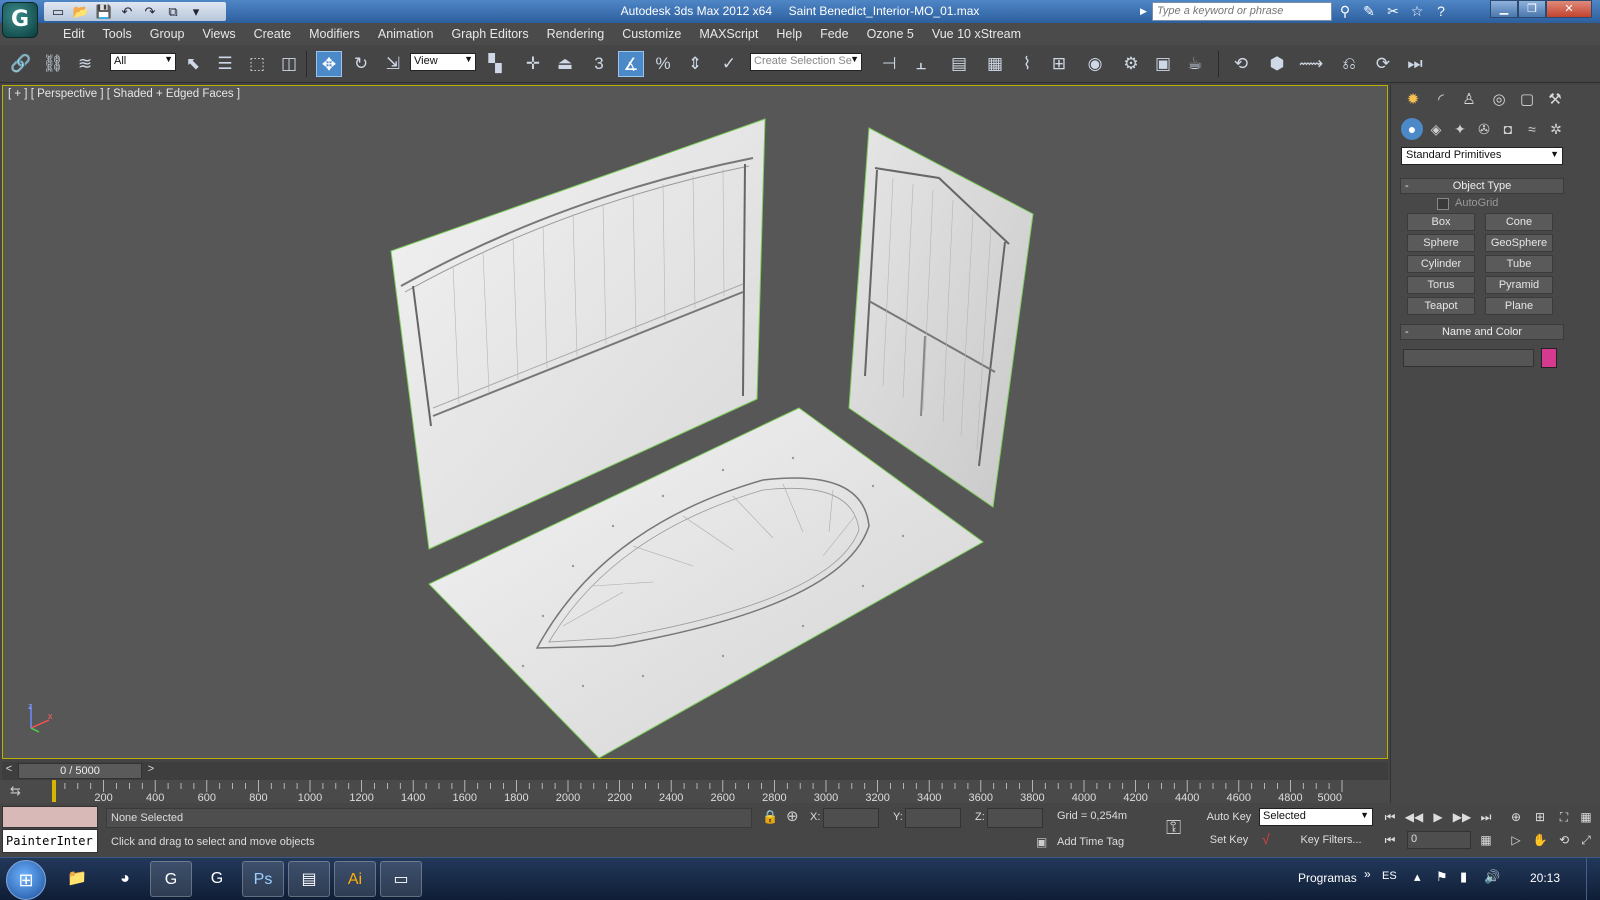 The image size is (1600, 900). What do you see at coordinates (1486, 817) in the screenshot?
I see `go-to-end-icon: ⏭` at bounding box center [1486, 817].